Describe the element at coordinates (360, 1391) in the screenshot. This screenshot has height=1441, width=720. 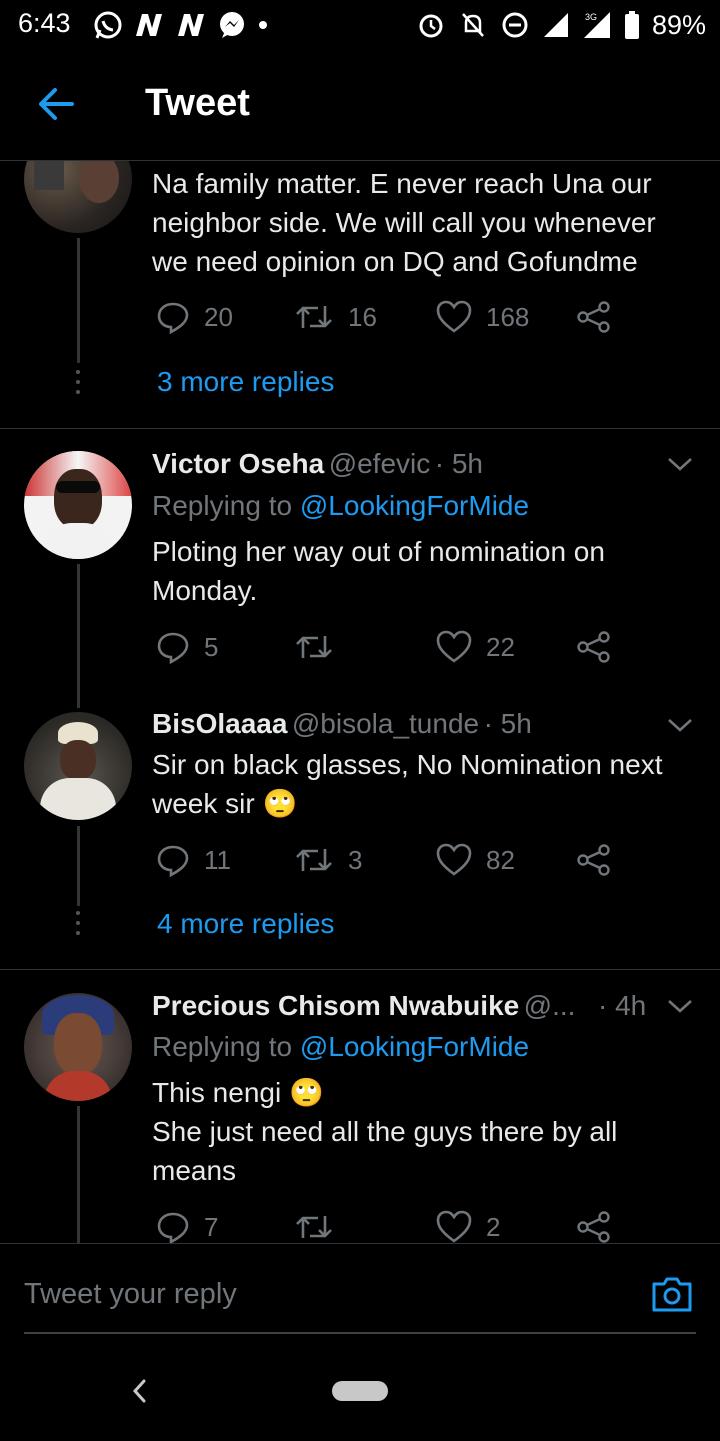
I see `home-pill` at that location.